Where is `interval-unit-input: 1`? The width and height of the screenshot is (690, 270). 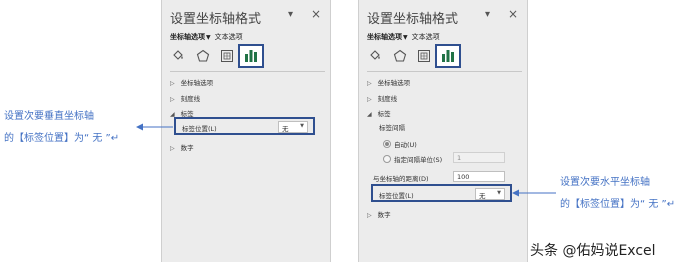
interval-unit-input: 1 is located at coordinates (479, 157).